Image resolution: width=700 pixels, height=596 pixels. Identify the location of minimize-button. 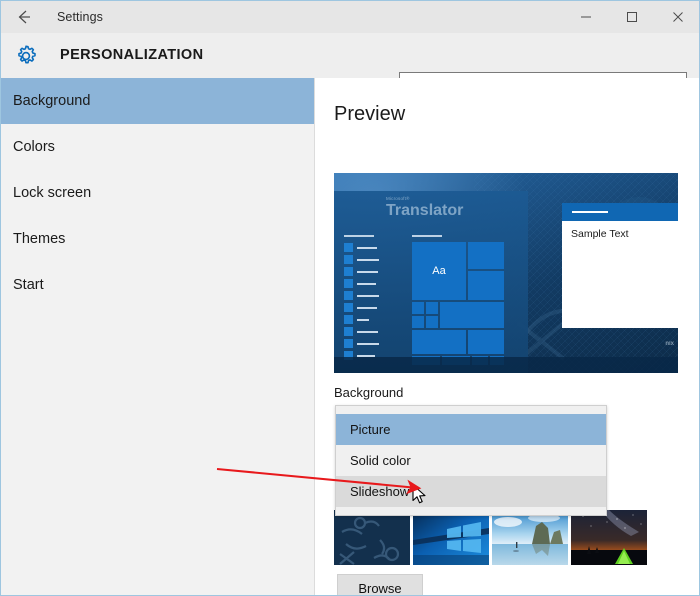
(586, 17).